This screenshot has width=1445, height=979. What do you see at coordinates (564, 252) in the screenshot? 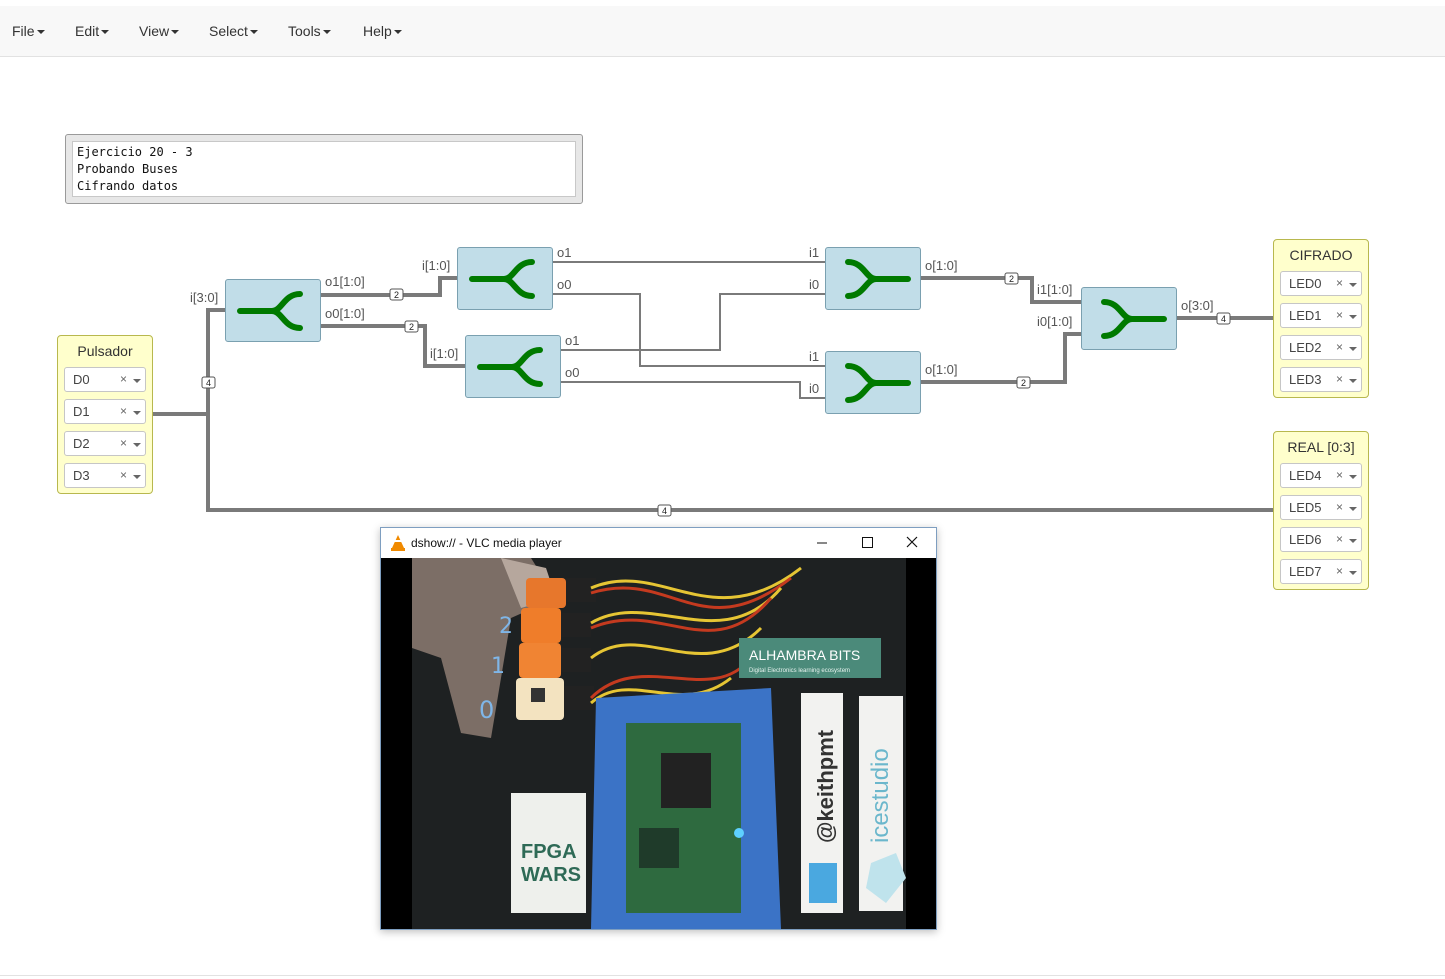
I see `port-label: o1` at bounding box center [564, 252].